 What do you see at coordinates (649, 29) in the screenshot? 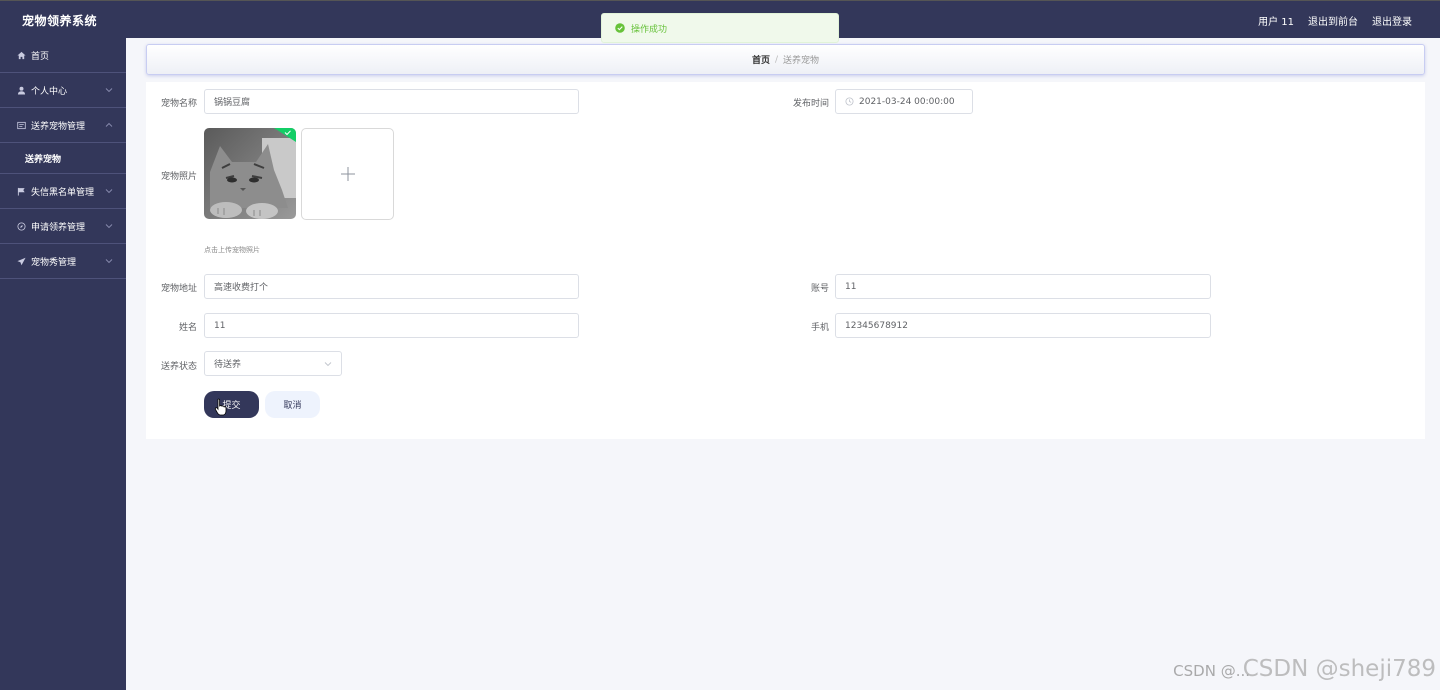
I see `toast-message: 操作成功` at bounding box center [649, 29].